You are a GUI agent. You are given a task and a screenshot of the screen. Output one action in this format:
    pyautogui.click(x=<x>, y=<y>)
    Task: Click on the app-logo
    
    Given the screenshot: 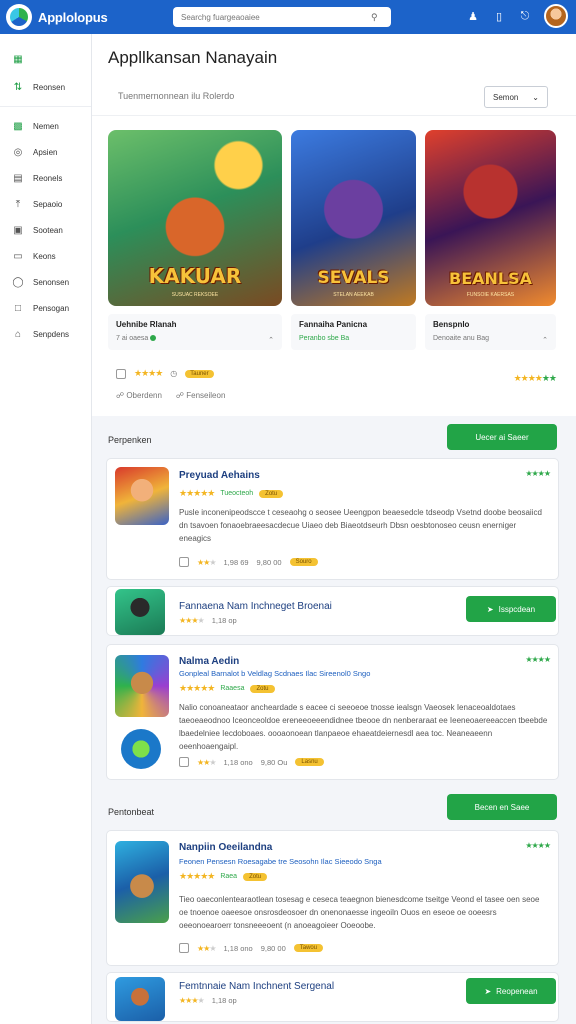 What is the action you would take?
    pyautogui.click(x=19, y=17)
    